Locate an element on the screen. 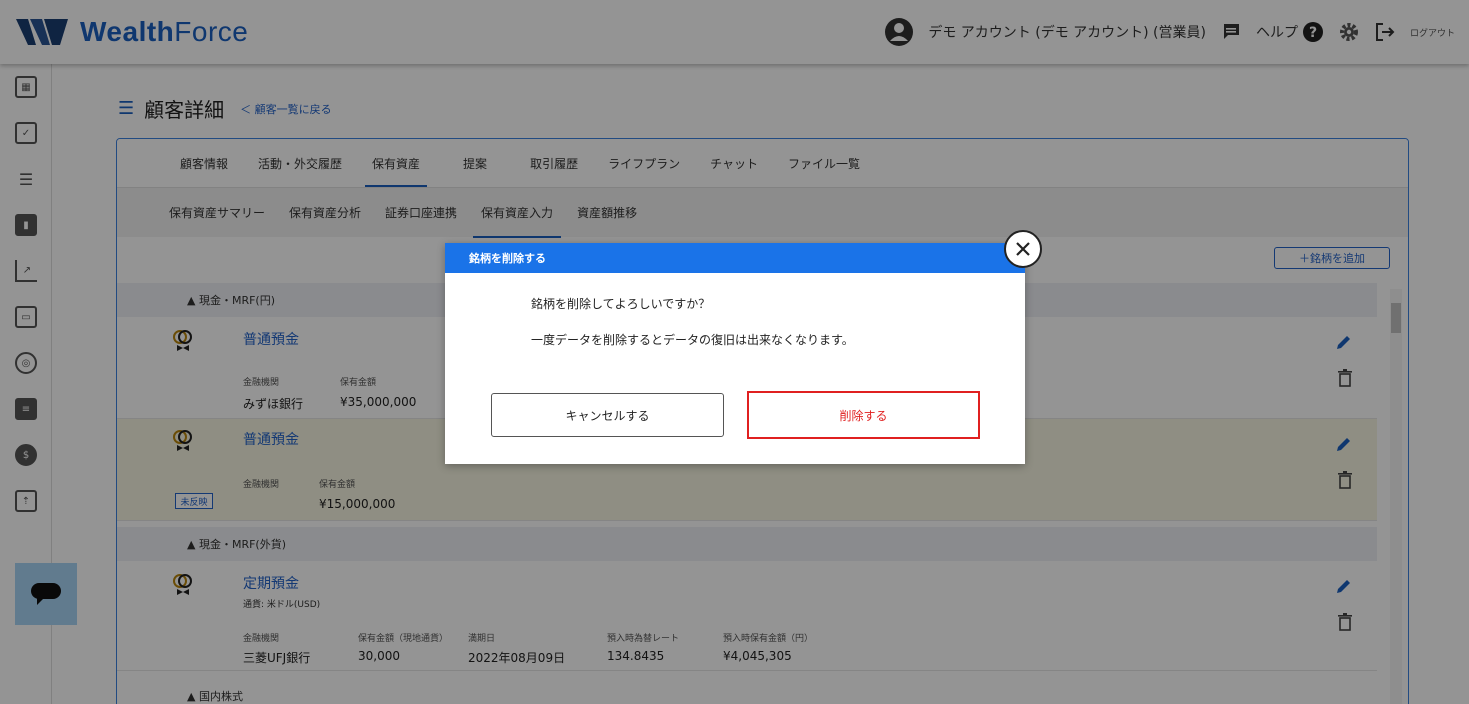 The image size is (1469, 704). dialog-title: 銘柄を削除する is located at coordinates (735, 258).